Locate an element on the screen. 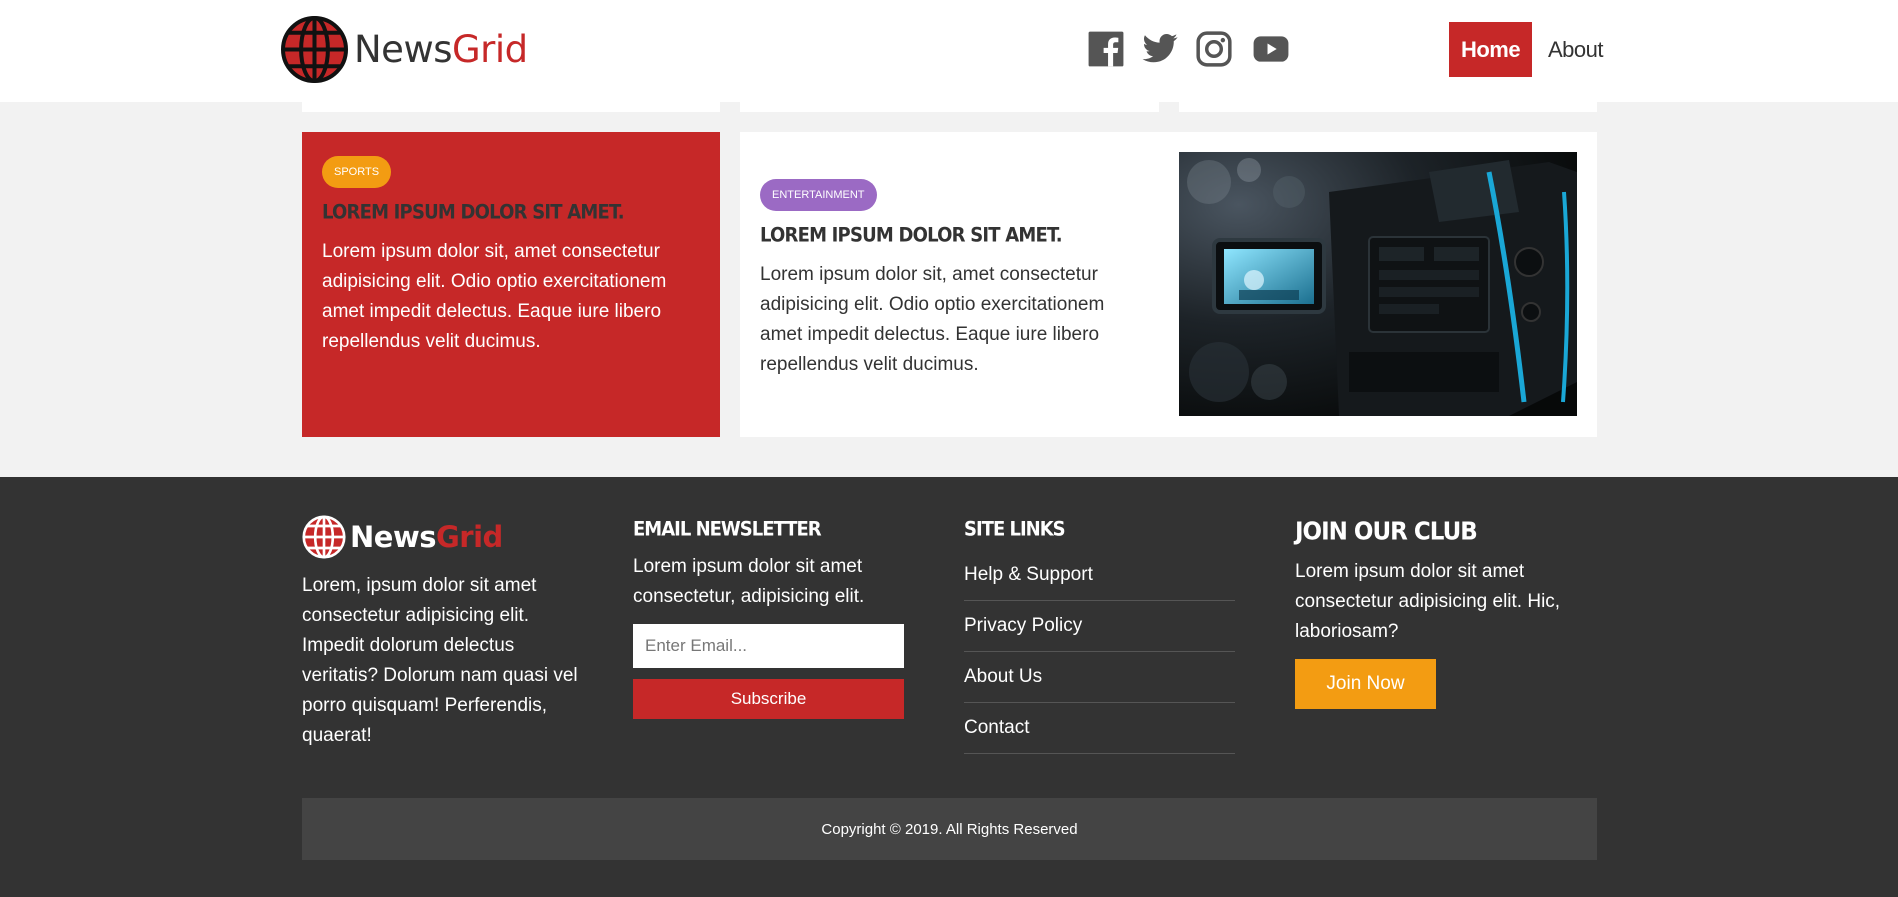 Image resolution: width=1898 pixels, height=897 pixels. instagram-icon is located at coordinates (1214, 49).